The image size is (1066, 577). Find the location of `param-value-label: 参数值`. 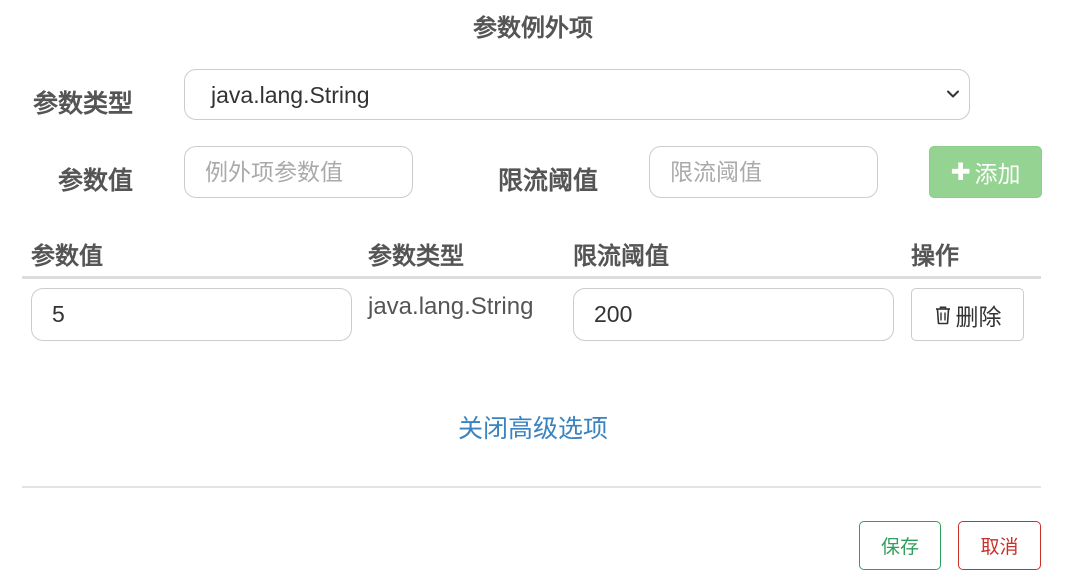

param-value-label: 参数值 is located at coordinates (96, 180).